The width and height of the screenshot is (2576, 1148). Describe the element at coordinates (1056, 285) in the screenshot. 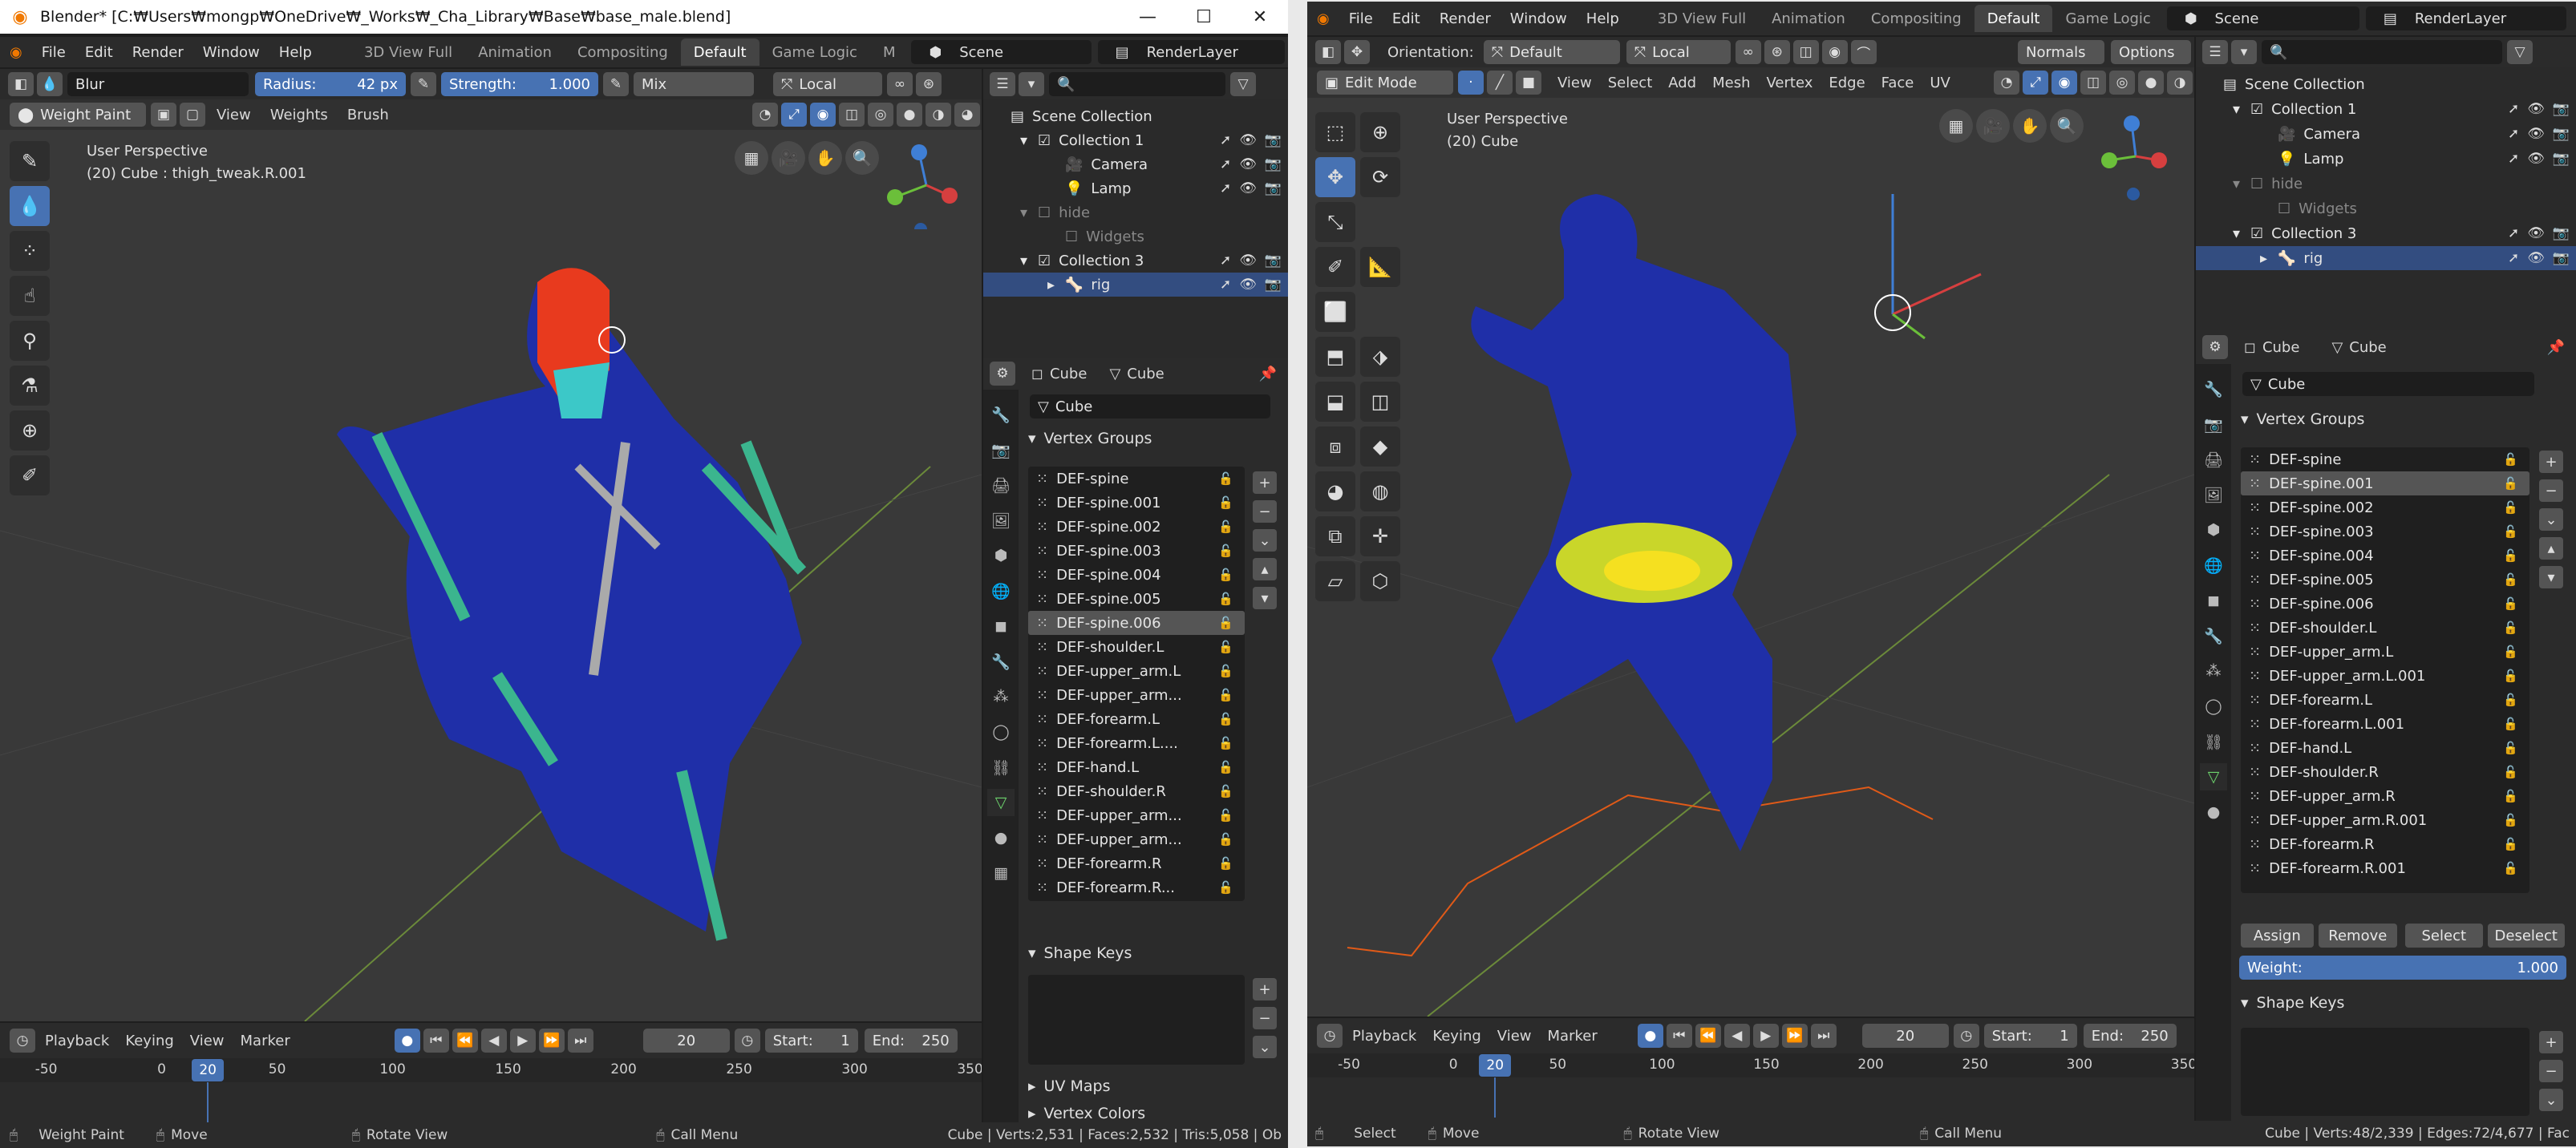

I see `expand-arrow-icon: ▸` at that location.